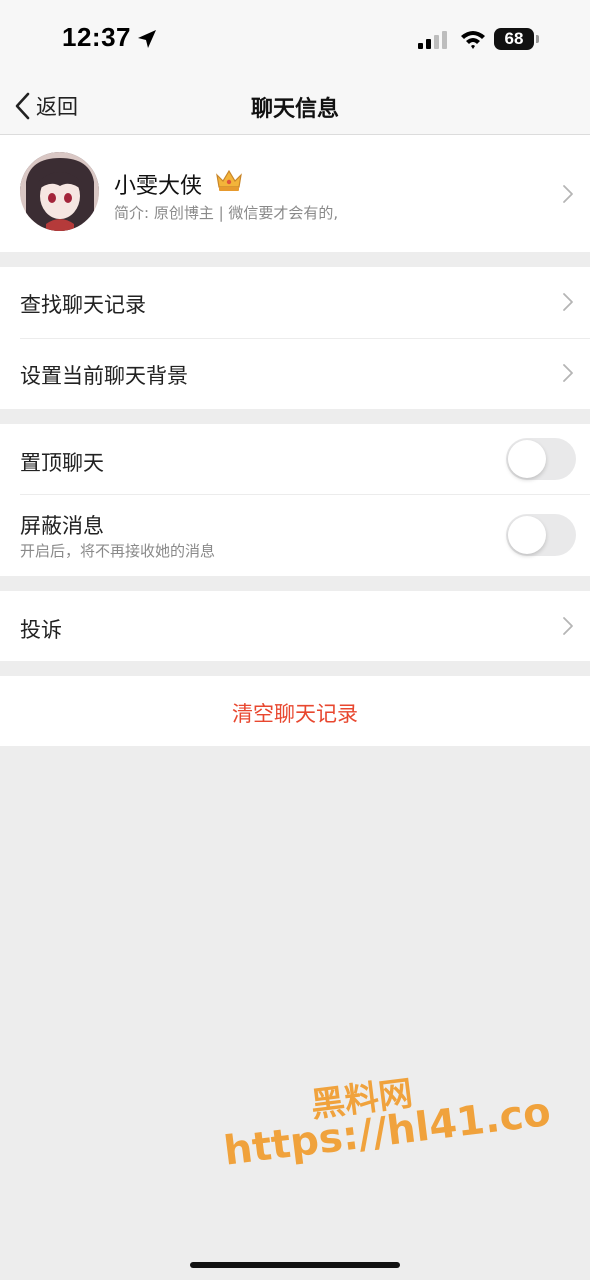 The width and height of the screenshot is (590, 1280). I want to click on search-history-row: 查找聊天记录, so click(295, 302).